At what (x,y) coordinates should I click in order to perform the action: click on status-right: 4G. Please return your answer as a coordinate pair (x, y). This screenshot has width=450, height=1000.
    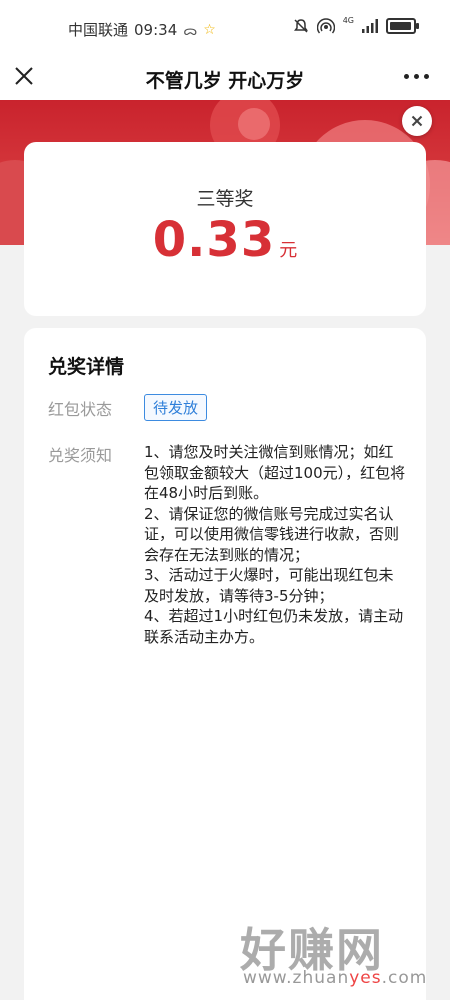
    Looking at the image, I should click on (356, 24).